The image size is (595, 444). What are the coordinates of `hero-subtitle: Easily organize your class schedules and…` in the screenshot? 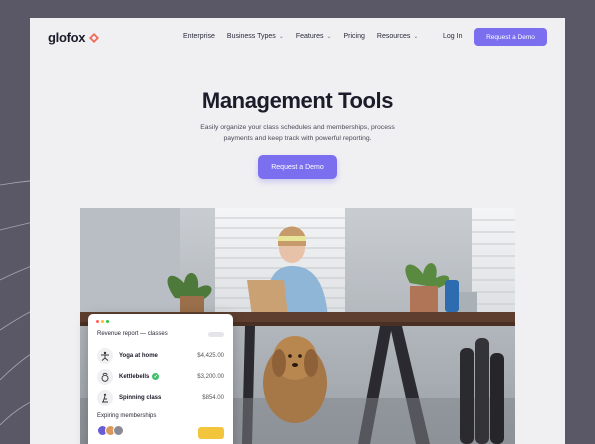 It's located at (297, 133).